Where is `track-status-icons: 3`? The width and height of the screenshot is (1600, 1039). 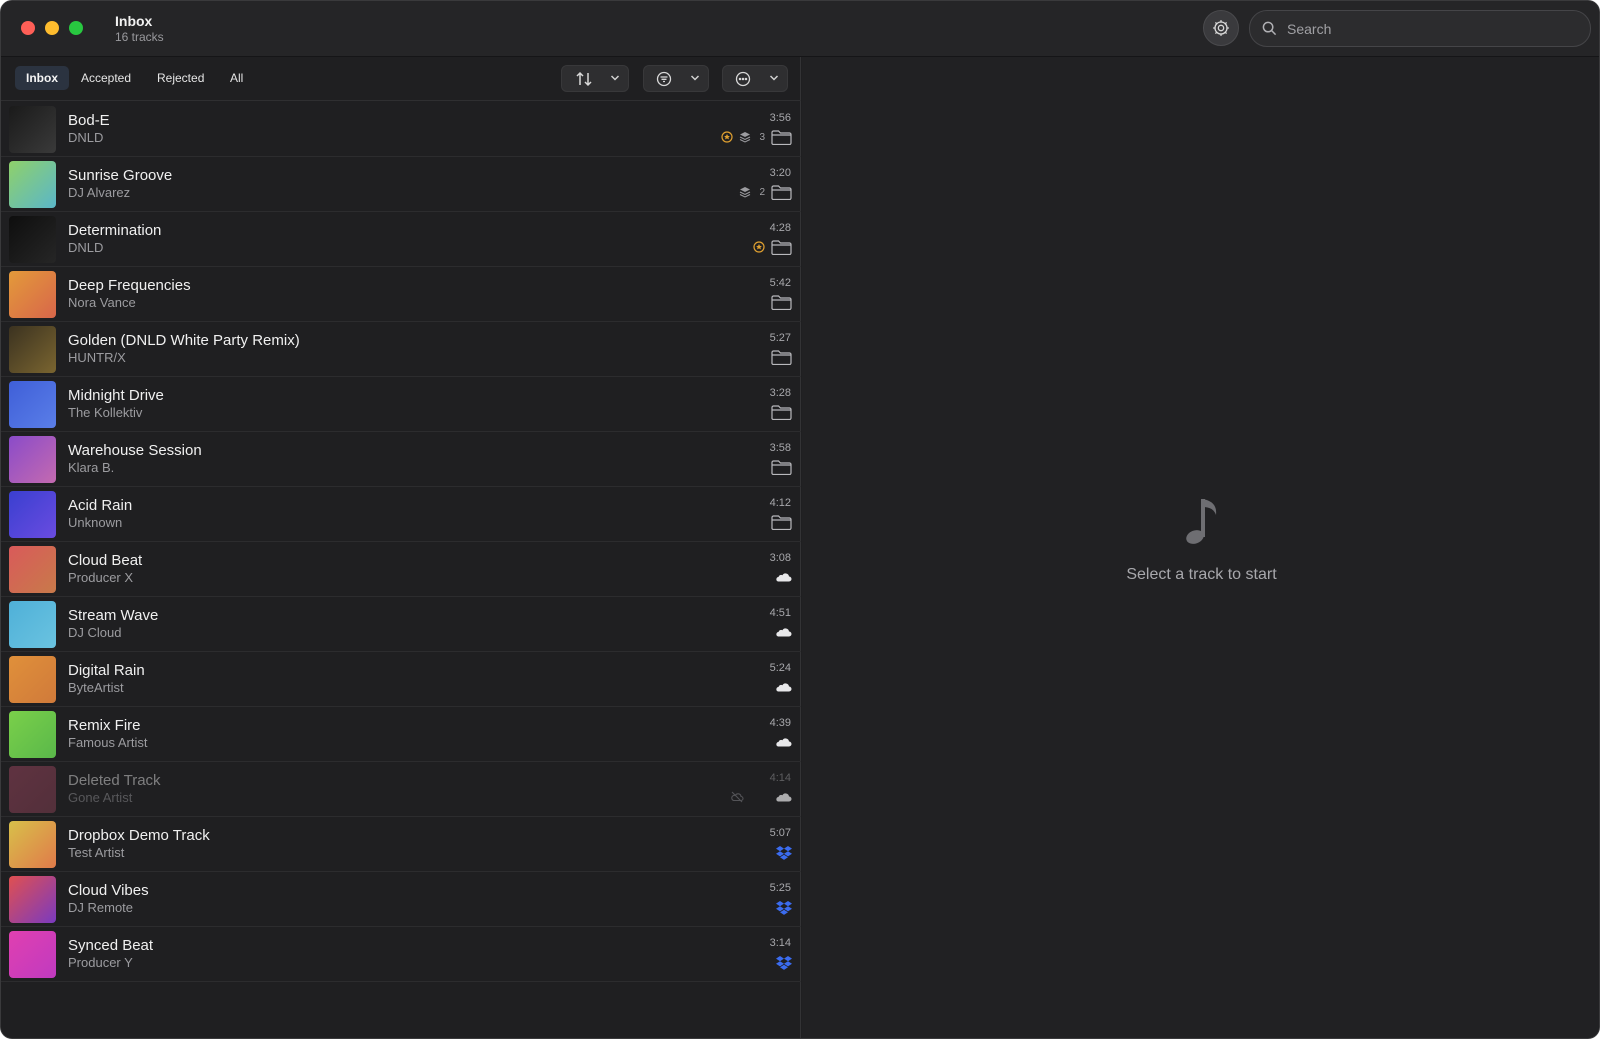
track-status-icons: 3 is located at coordinates (756, 137).